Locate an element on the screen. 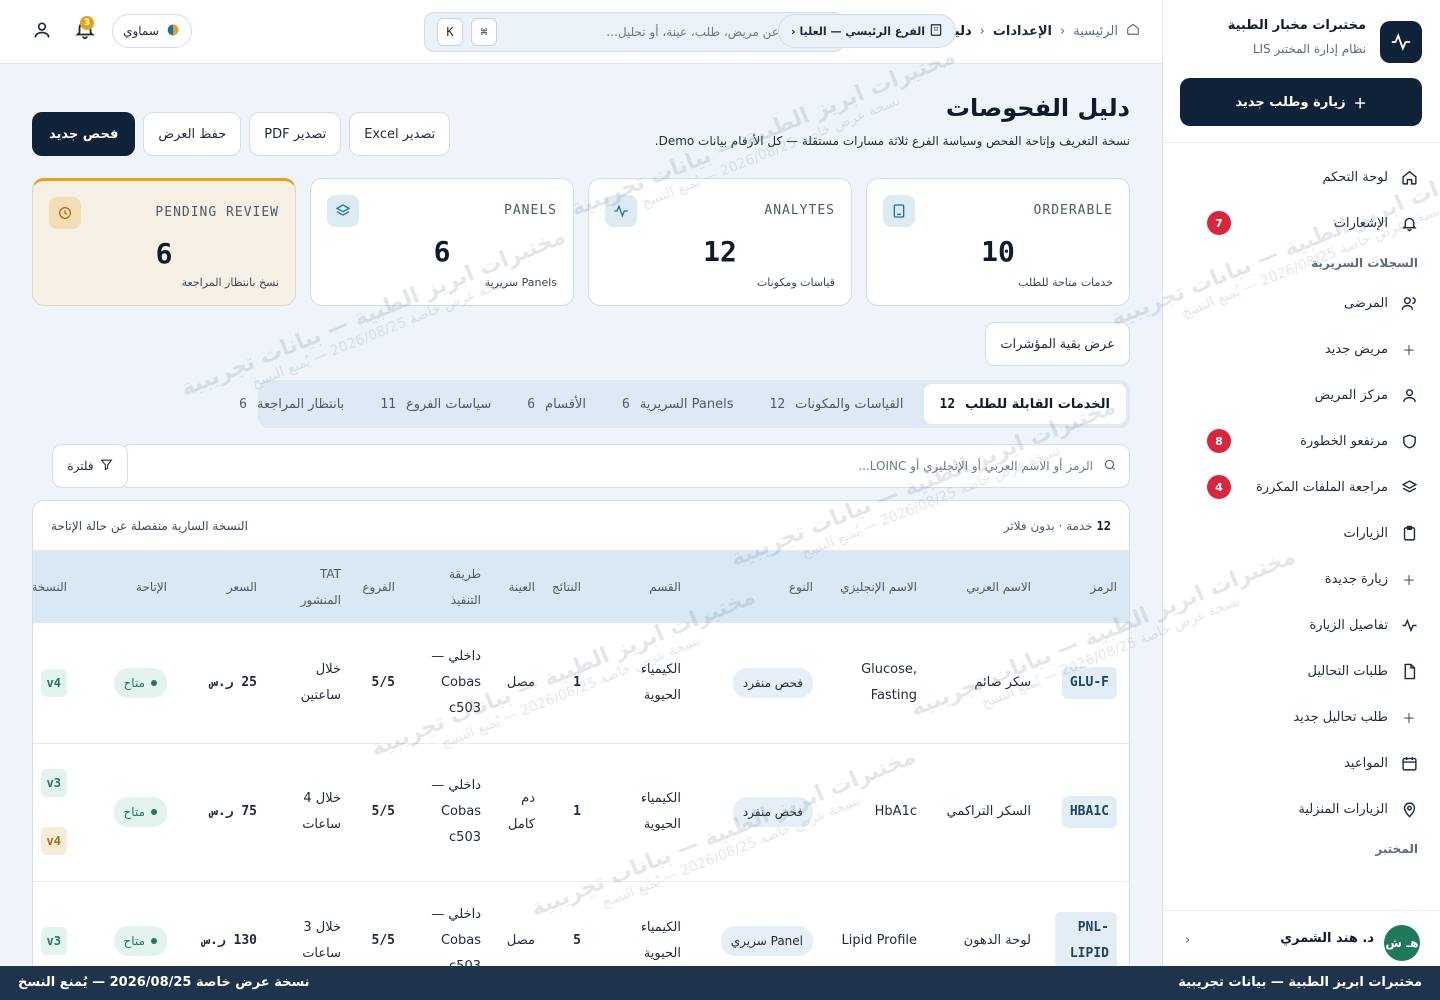 The height and width of the screenshot is (1000, 1440). kpi-value: 6 is located at coordinates (442, 251).